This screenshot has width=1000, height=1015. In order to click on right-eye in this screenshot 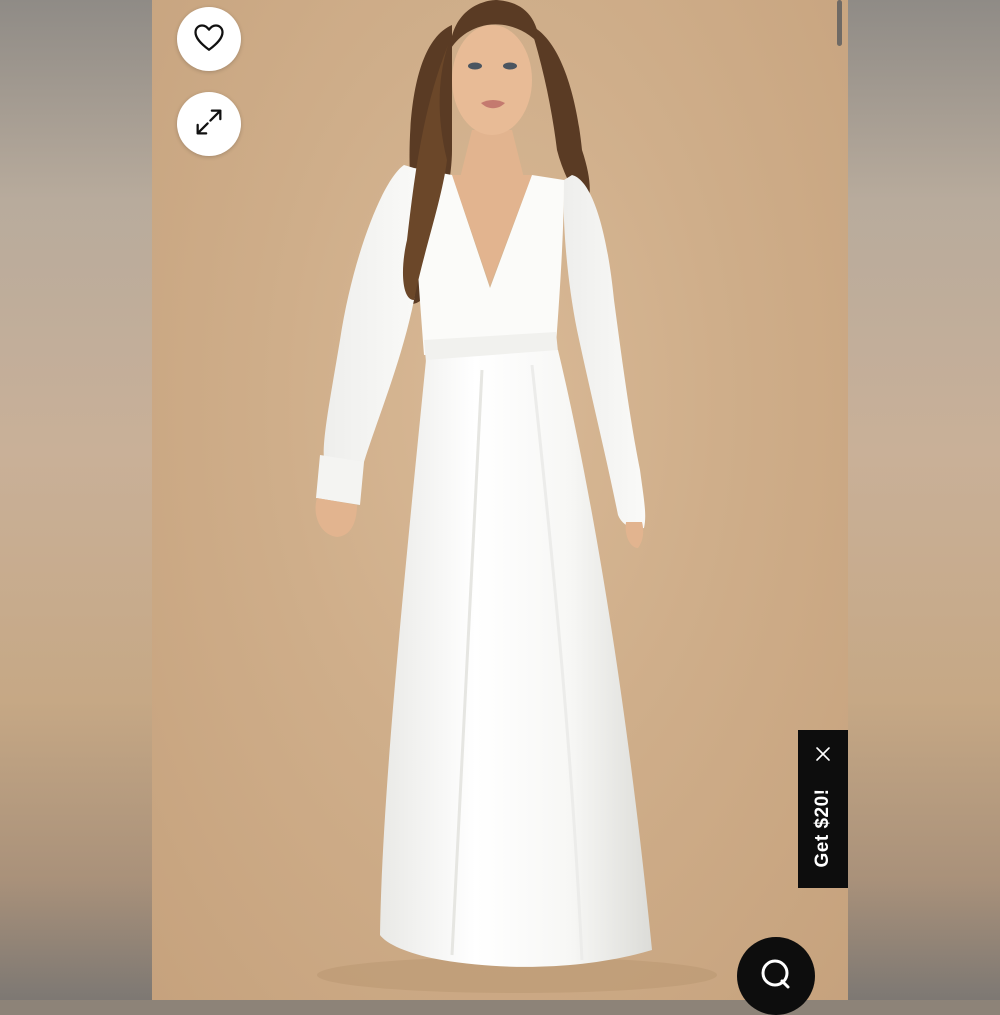, I will do `click(510, 66)`.